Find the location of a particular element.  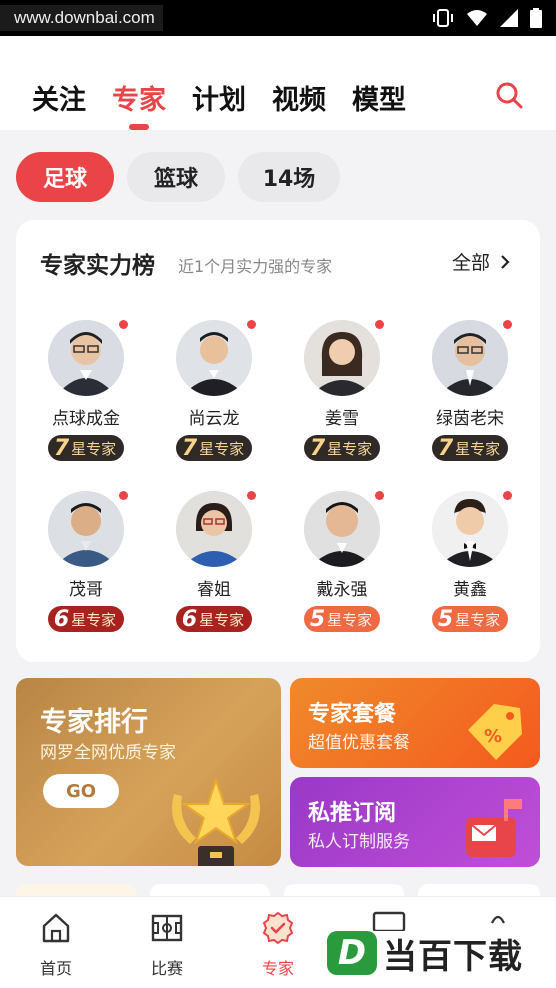

partial-nav-icon is located at coordinates (498, 919).